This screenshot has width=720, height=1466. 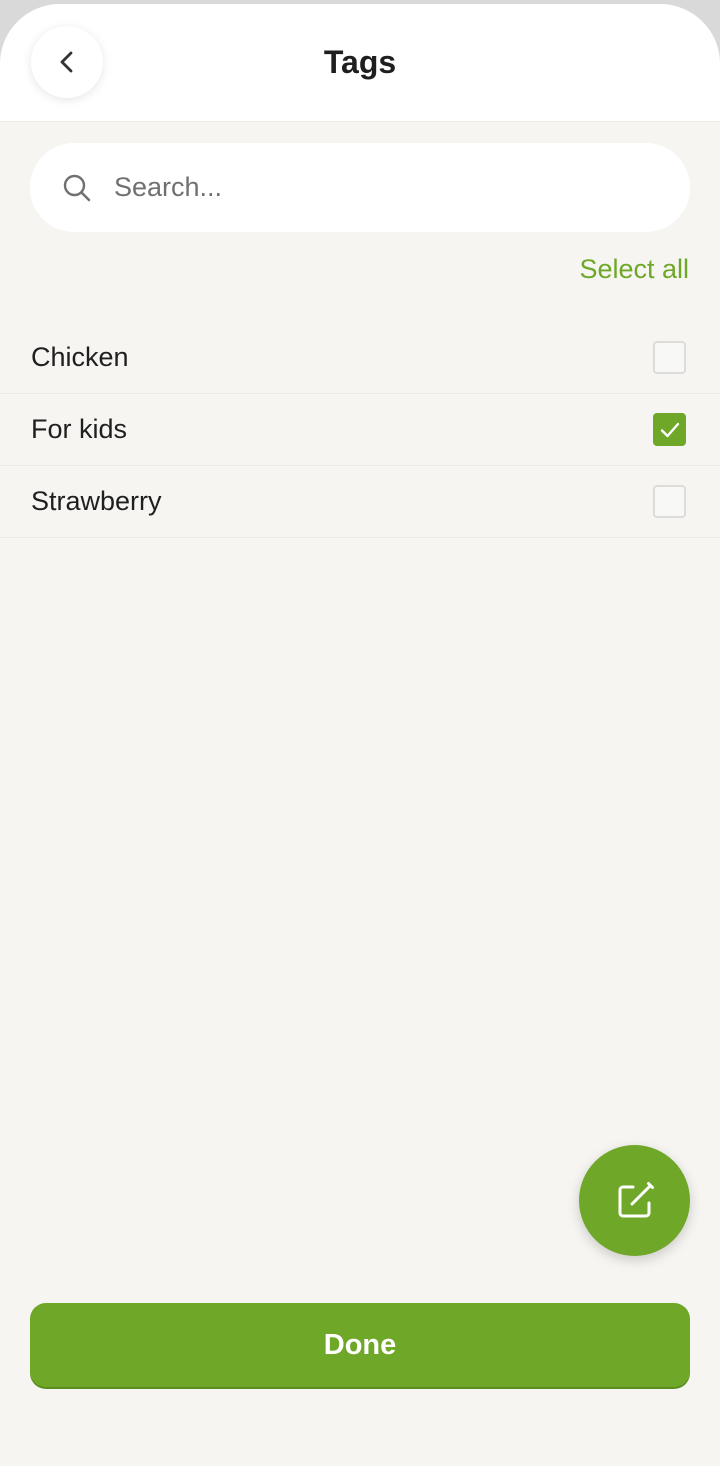 I want to click on header: Tags, so click(x=360, y=63).